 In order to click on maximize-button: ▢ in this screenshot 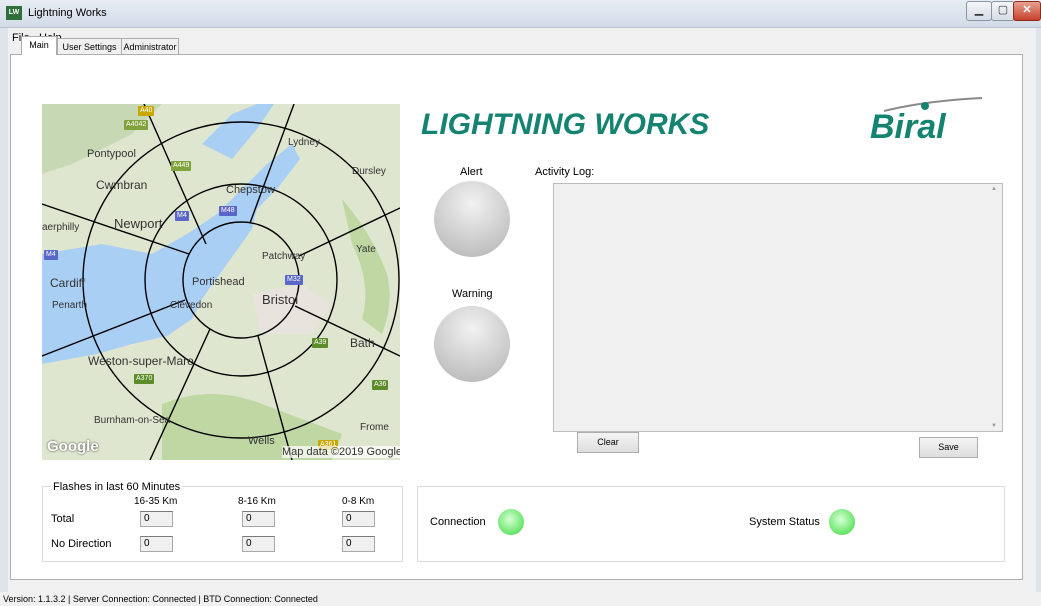, I will do `click(1003, 11)`.